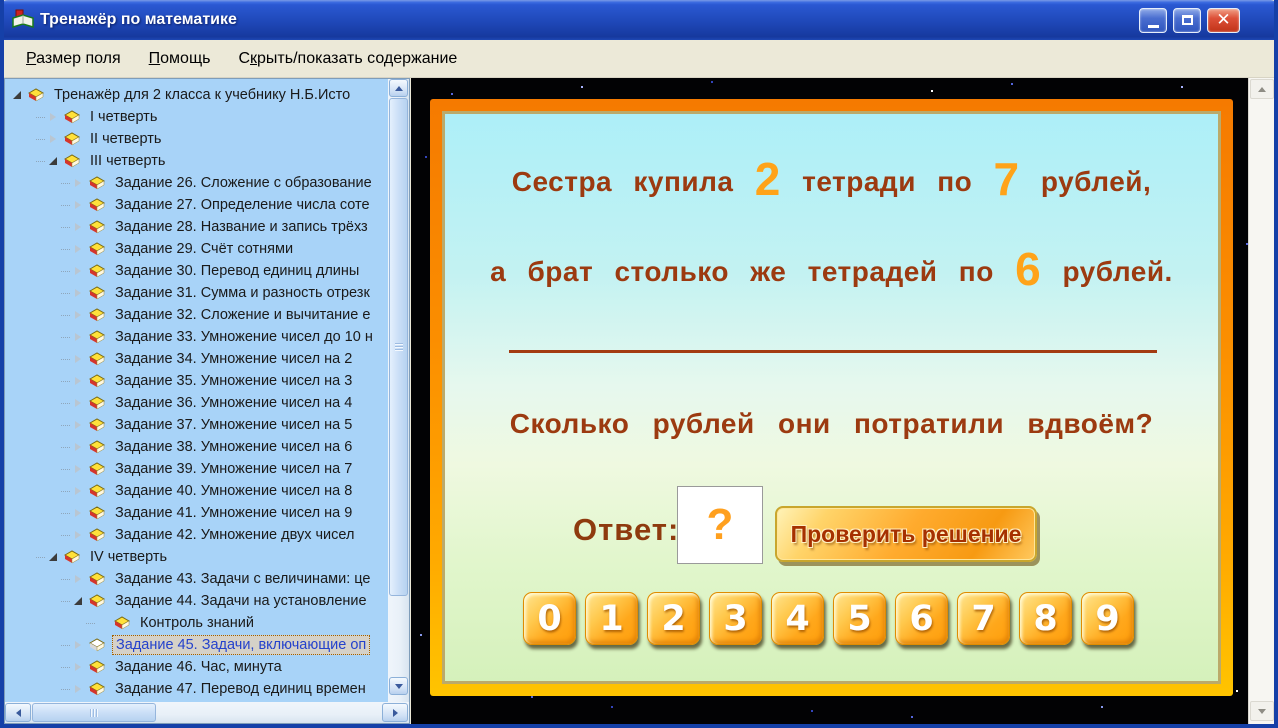 The width and height of the screenshot is (1278, 728). Describe the element at coordinates (797, 618) in the screenshot. I see `digit-button-4: 4` at that location.